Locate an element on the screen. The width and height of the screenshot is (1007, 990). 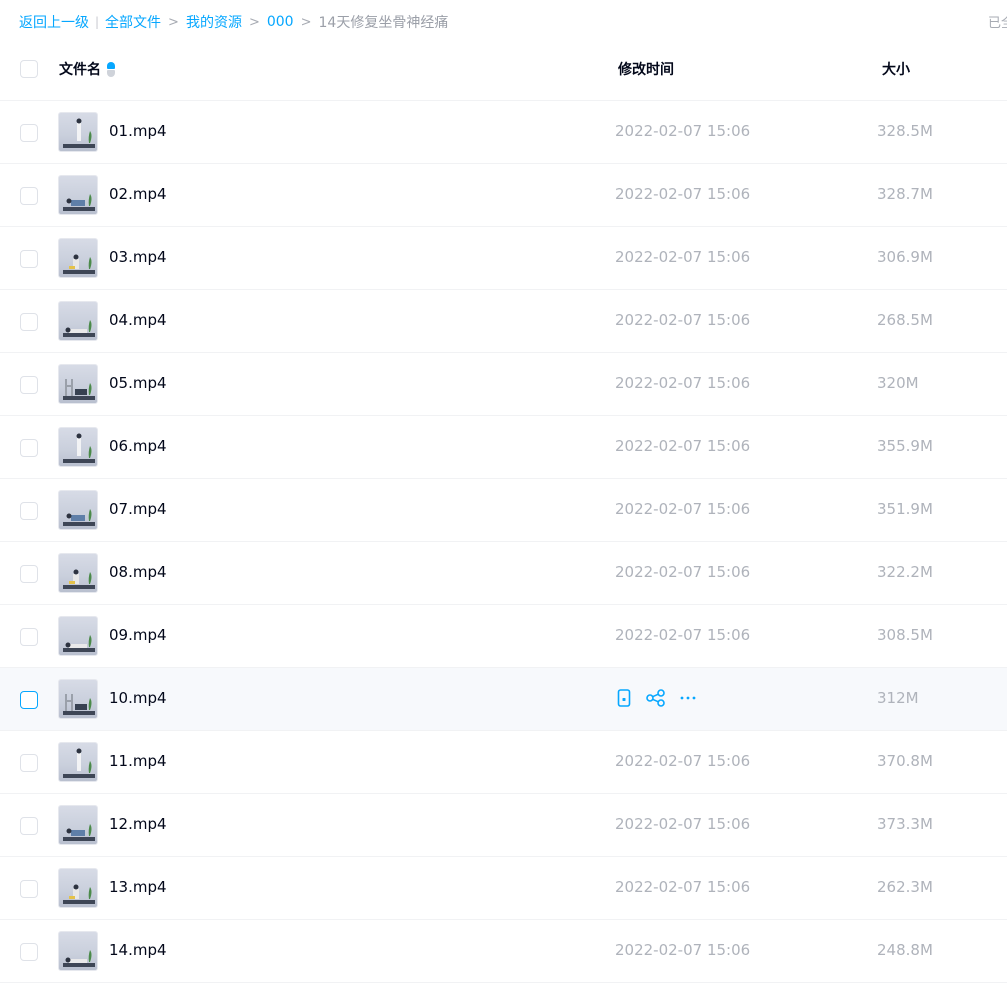
file-row: 05.mp4 2022-02-07 15:06 320M is located at coordinates (503, 384).